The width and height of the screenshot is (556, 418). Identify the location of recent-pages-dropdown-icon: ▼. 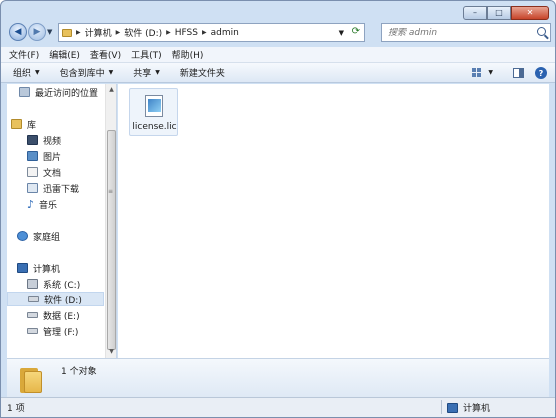
(49, 32).